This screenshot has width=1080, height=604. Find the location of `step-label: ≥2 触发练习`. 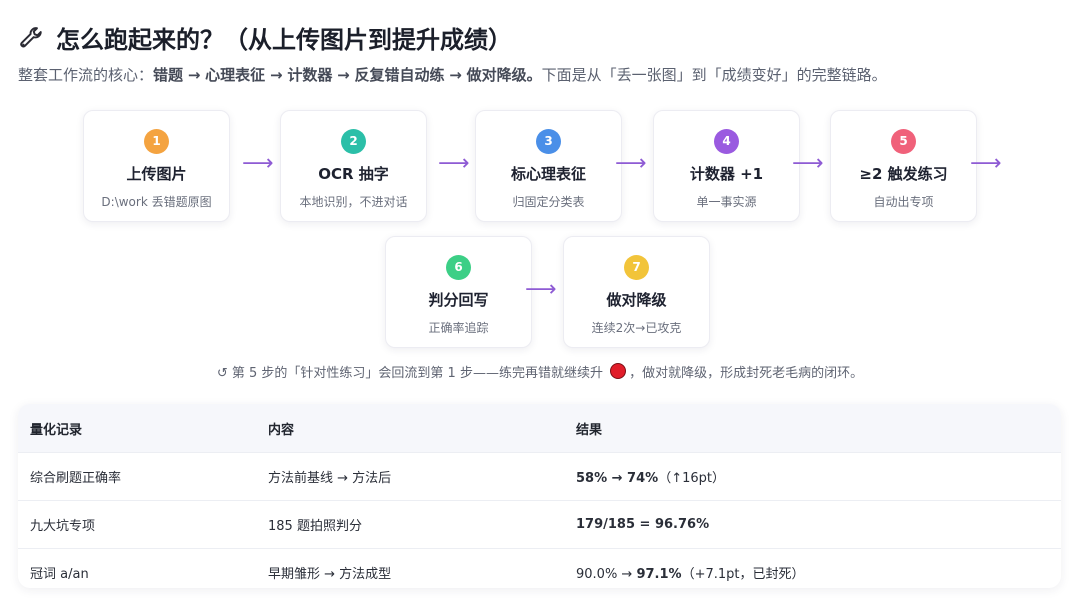

step-label: ≥2 触发练习 is located at coordinates (903, 174).